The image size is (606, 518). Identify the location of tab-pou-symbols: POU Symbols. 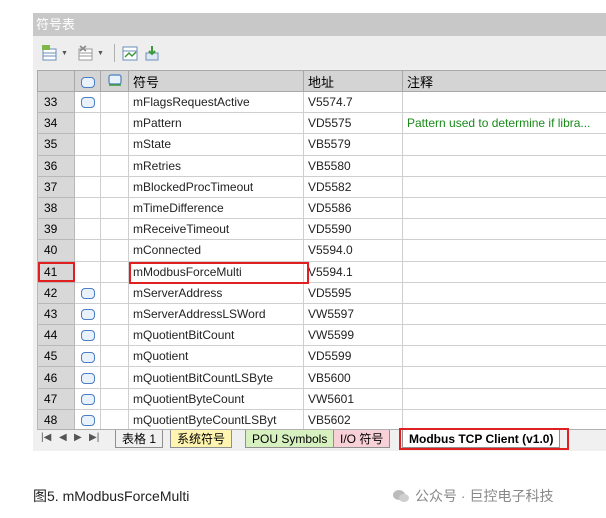
(290, 439).